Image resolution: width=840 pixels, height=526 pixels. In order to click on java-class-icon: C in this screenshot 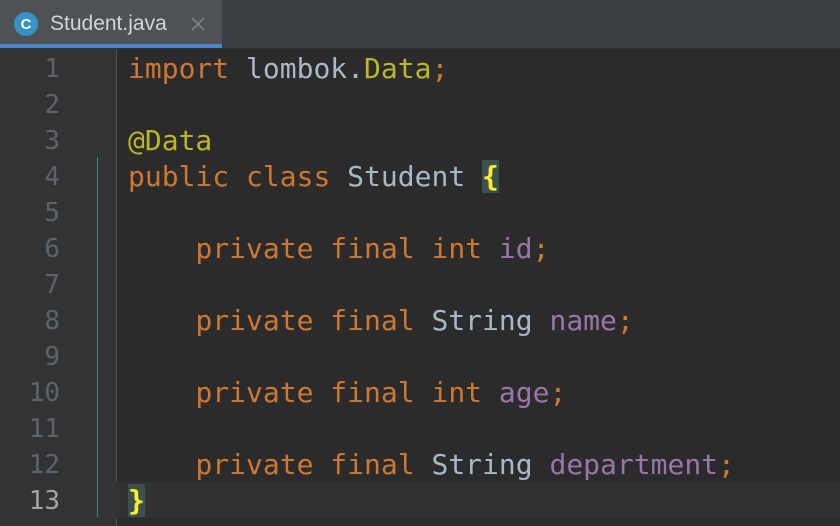, I will do `click(26, 24)`.